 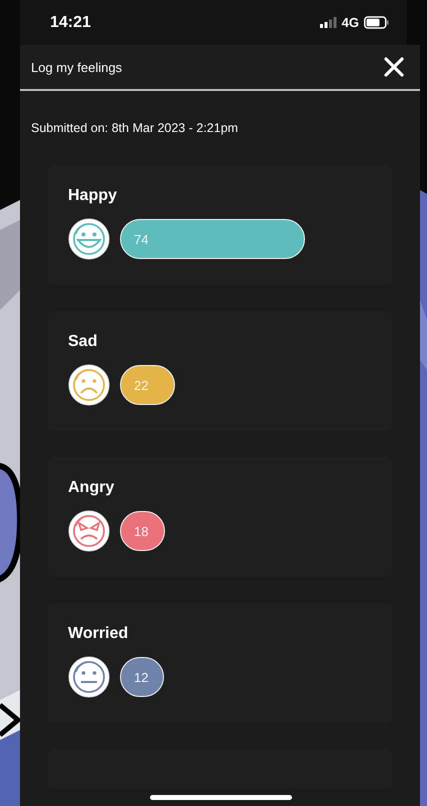 What do you see at coordinates (328, 22) in the screenshot?
I see `signal-icon` at bounding box center [328, 22].